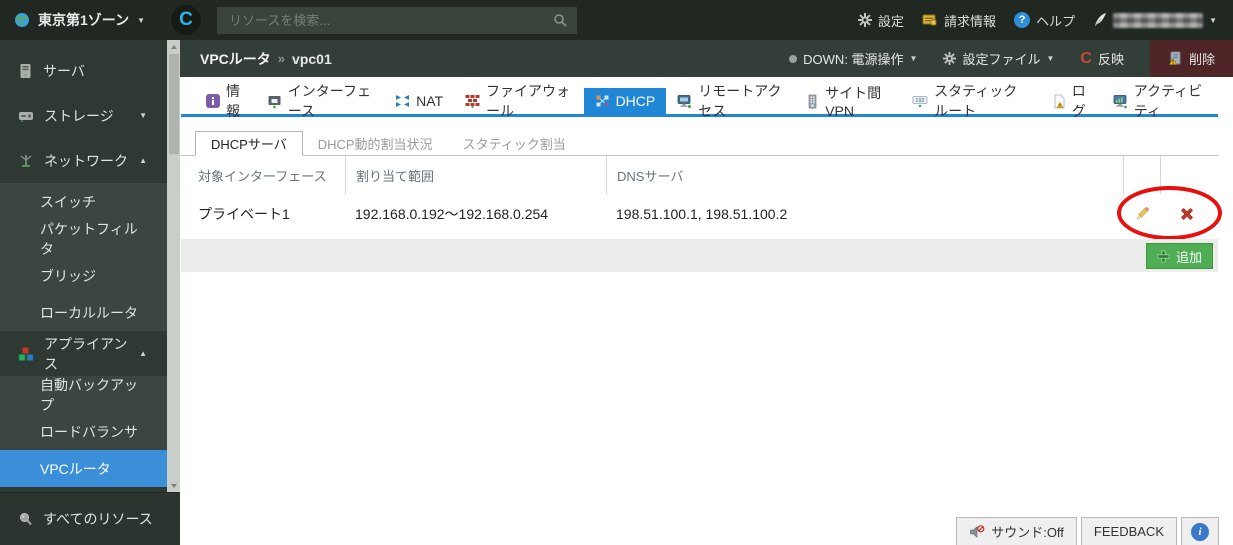 This screenshot has height=545, width=1233. Describe the element at coordinates (89, 394) in the screenshot. I see `sidebar-item-label: 自動バックアップ` at that location.